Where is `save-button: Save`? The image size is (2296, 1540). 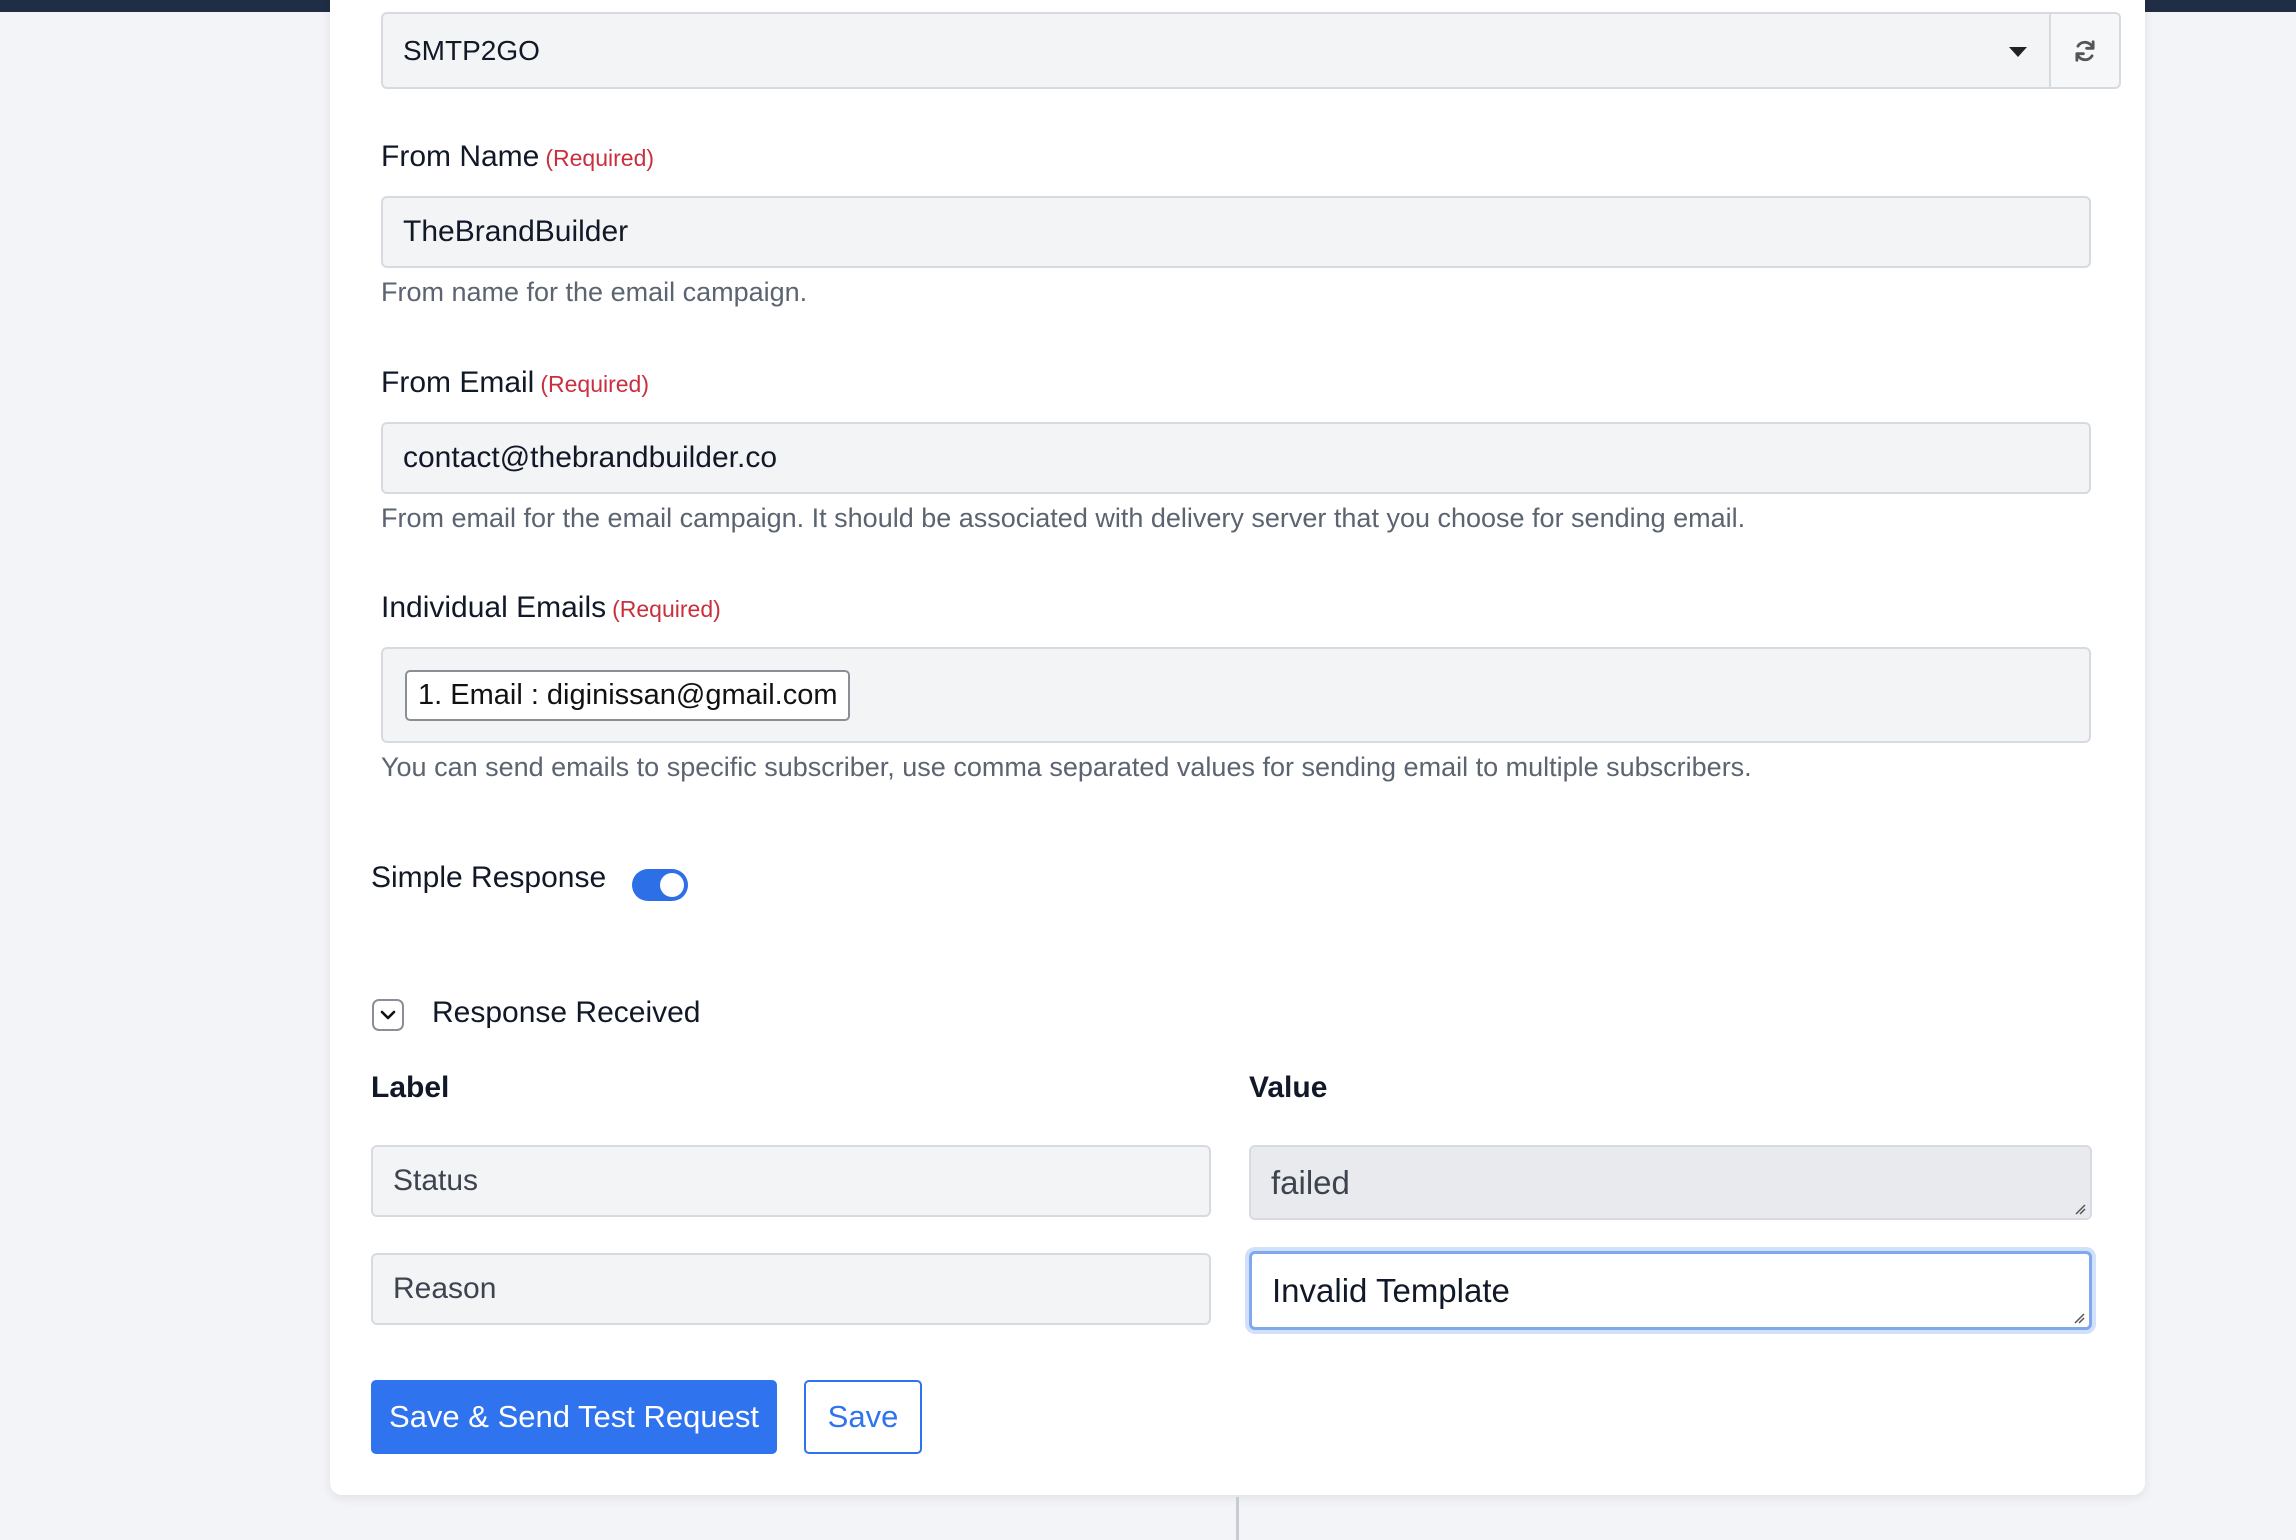 save-button: Save is located at coordinates (863, 1417).